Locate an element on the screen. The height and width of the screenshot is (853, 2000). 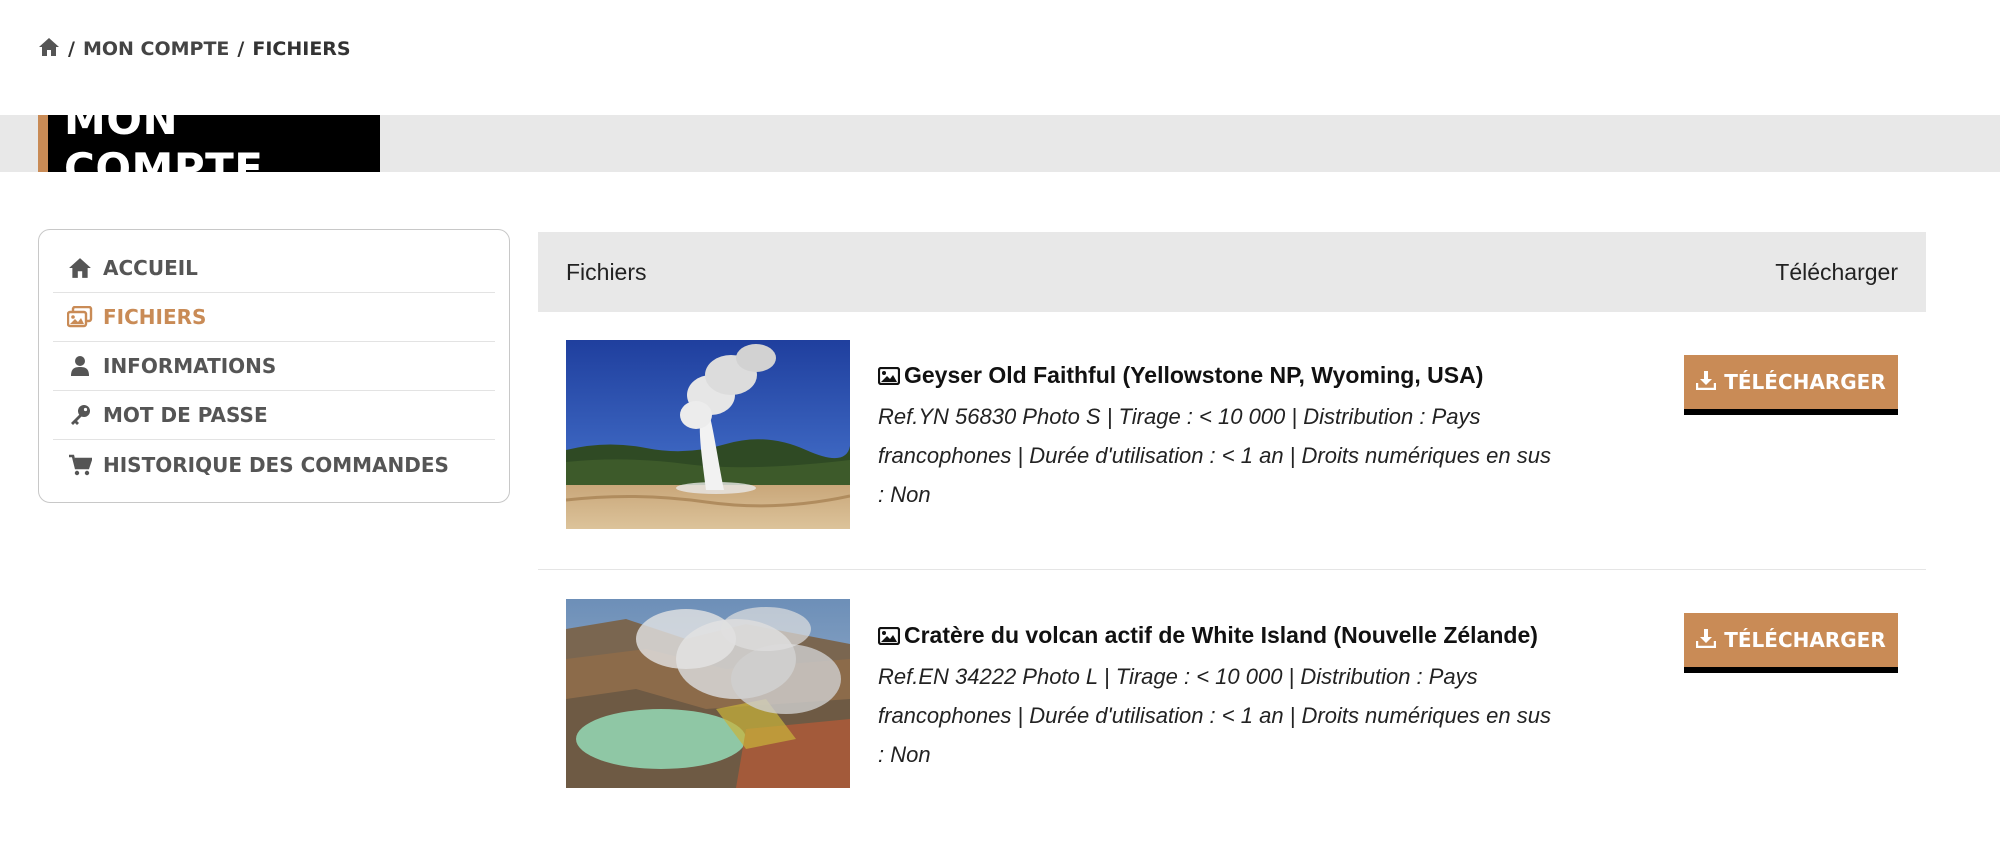
column-files: Fichiers is located at coordinates (606, 271).